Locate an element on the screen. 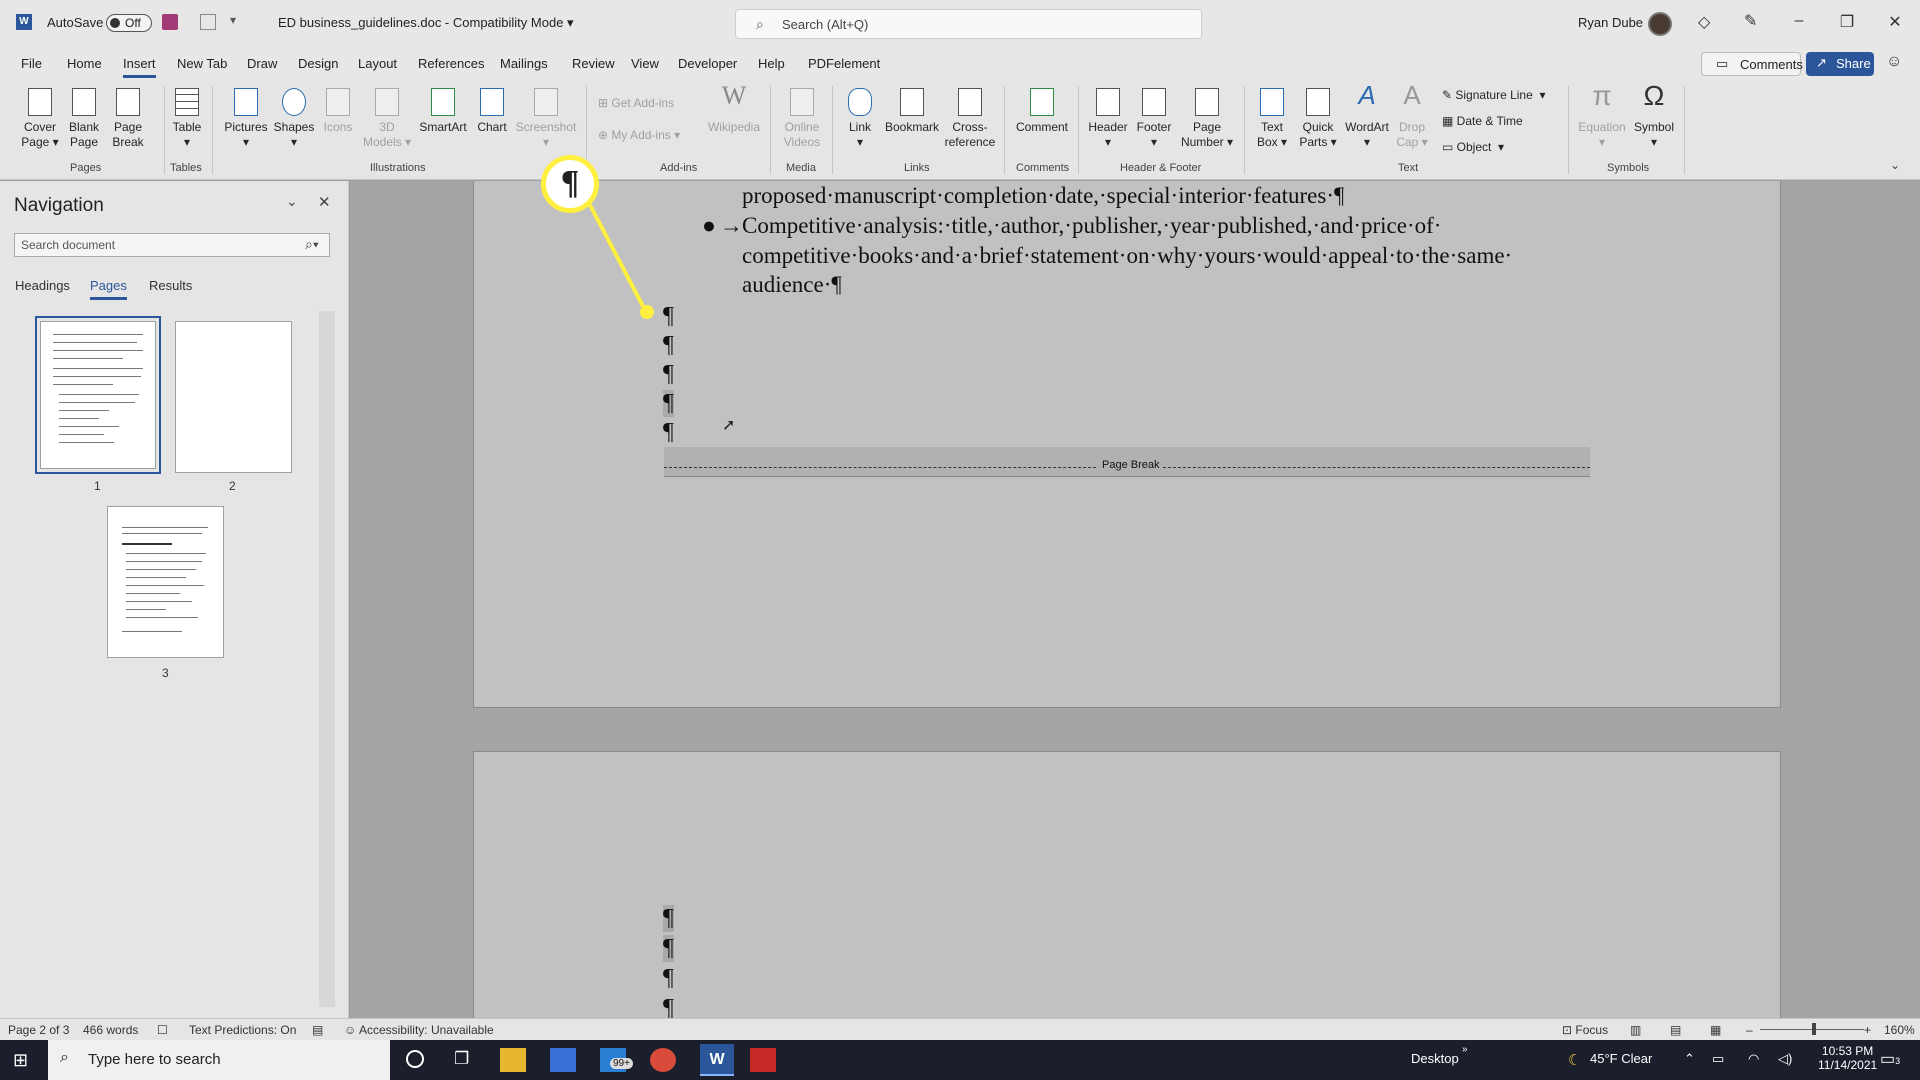 The height and width of the screenshot is (1080, 1920). zoom-out-icon: – is located at coordinates (1749, 1030).